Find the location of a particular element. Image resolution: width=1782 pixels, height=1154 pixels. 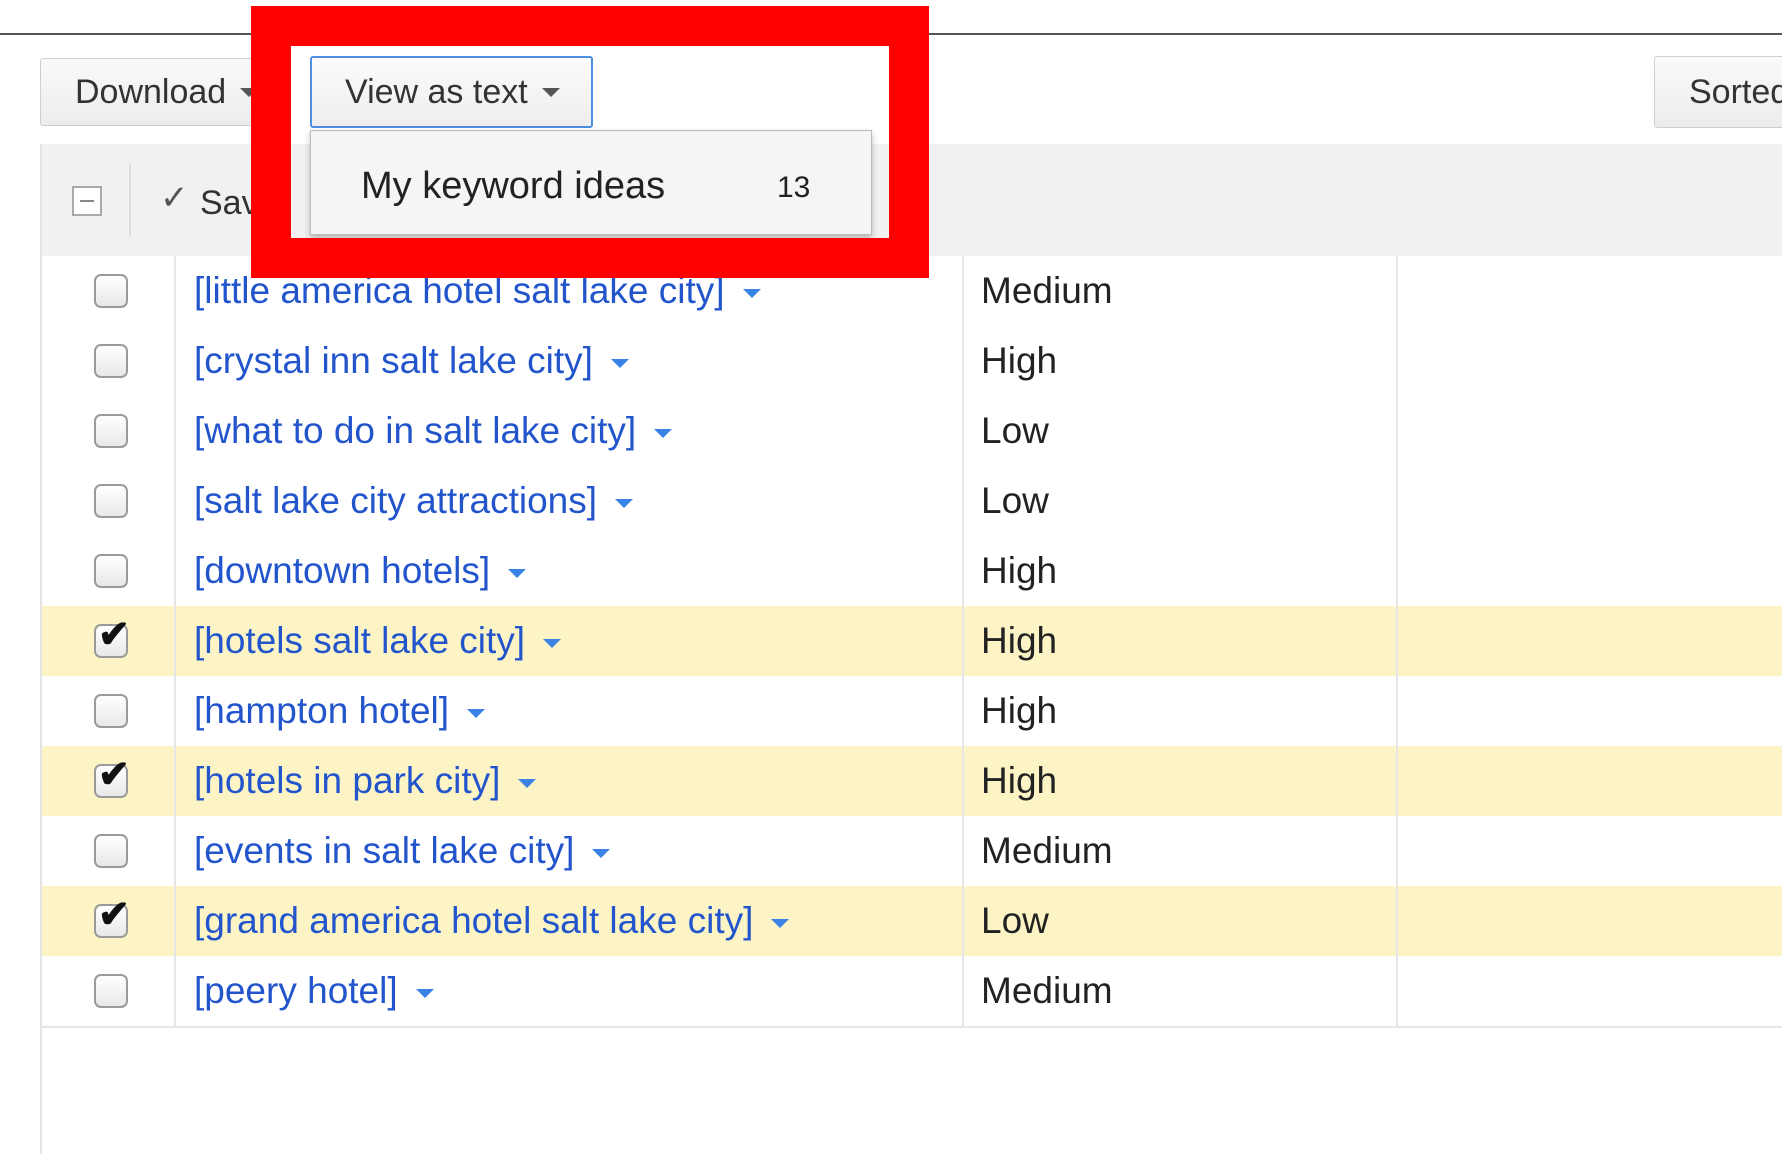

view-as-text-label: View as text is located at coordinates (436, 91).